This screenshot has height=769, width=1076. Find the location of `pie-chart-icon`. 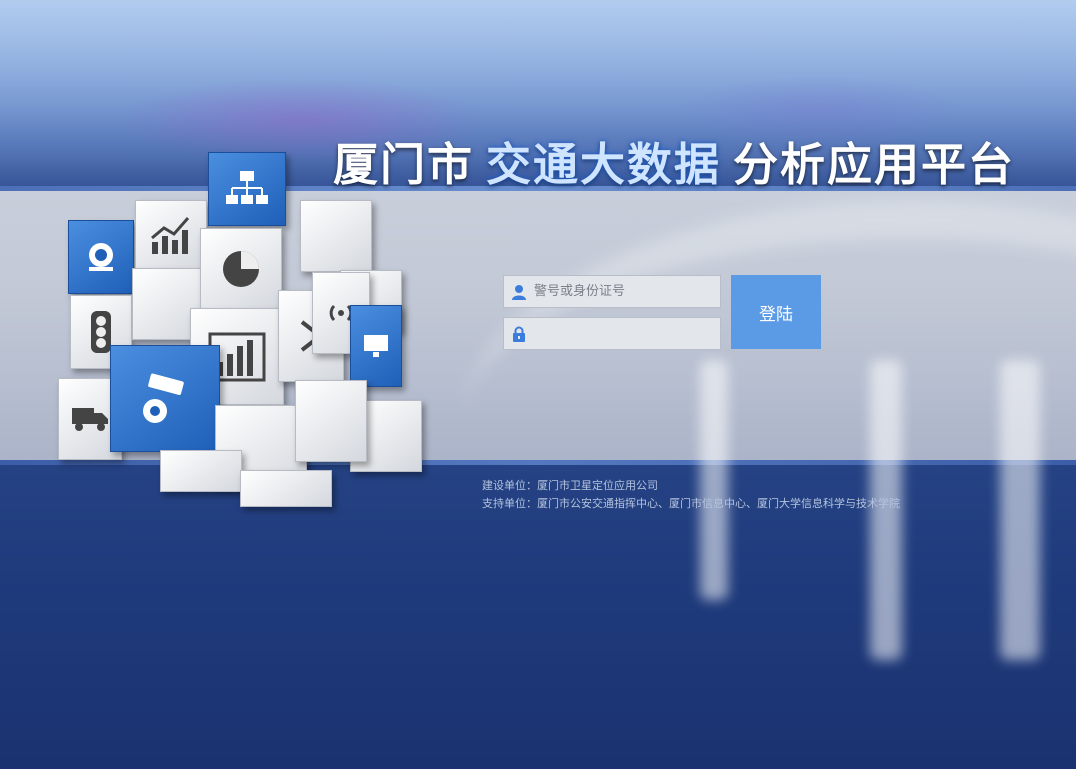

pie-chart-icon is located at coordinates (241, 269).